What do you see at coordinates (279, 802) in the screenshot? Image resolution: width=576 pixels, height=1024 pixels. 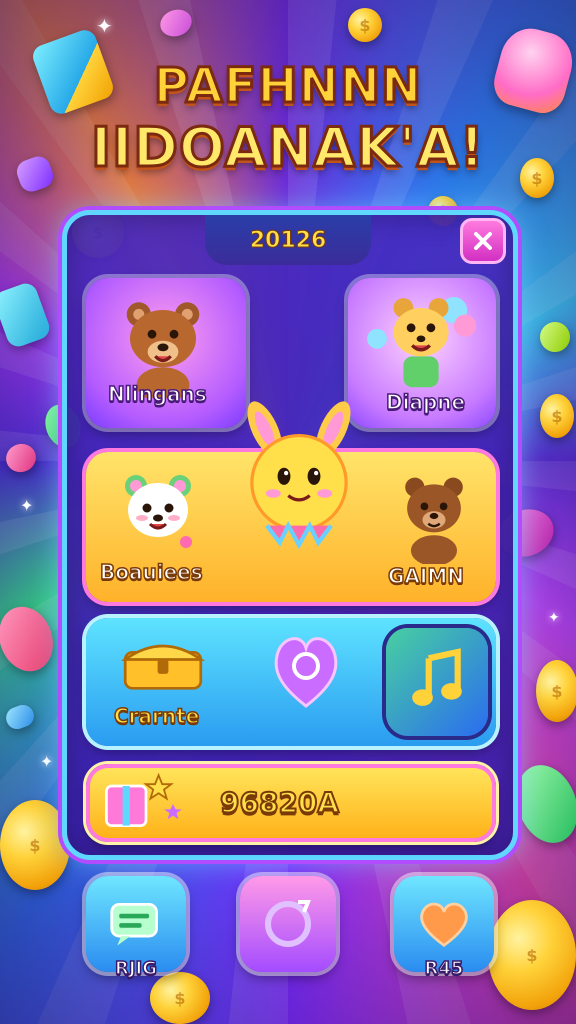 I see `score-value: 96820A` at bounding box center [279, 802].